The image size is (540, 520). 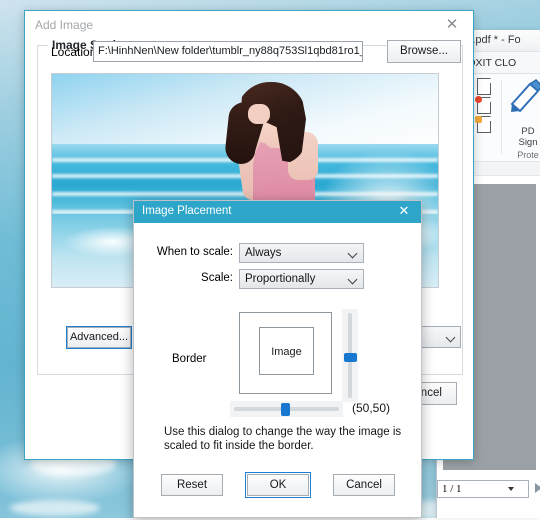 What do you see at coordinates (525, 95) in the screenshot?
I see `pen-signature-icon` at bounding box center [525, 95].